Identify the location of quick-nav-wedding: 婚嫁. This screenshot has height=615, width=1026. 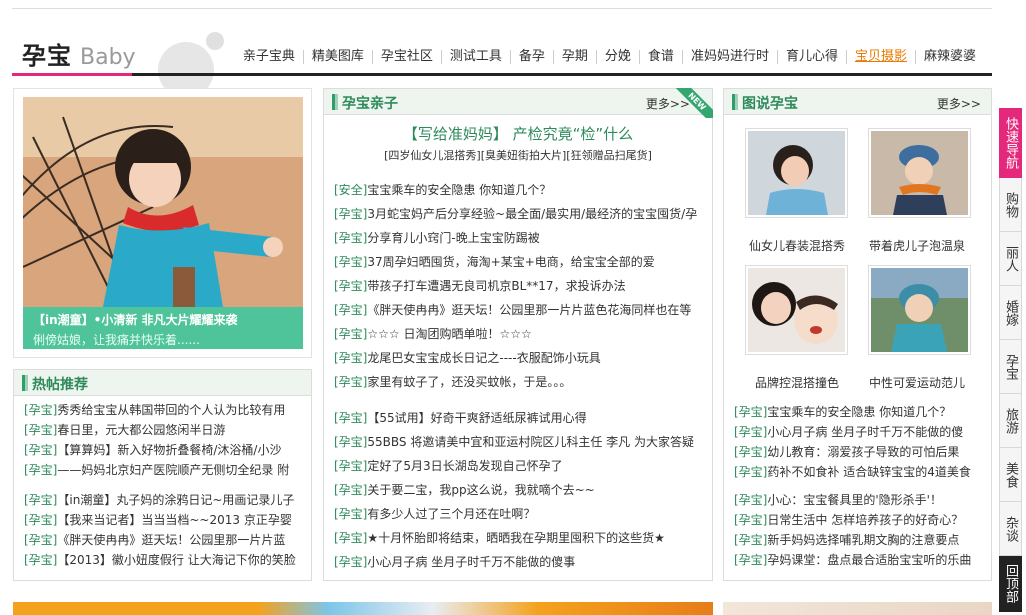
(1010, 313).